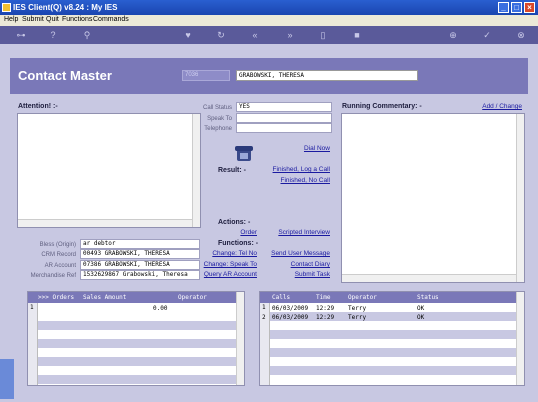 The width and height of the screenshot is (538, 402). What do you see at coordinates (295, 274) in the screenshot?
I see `submit-task-link: Submit Task` at bounding box center [295, 274].